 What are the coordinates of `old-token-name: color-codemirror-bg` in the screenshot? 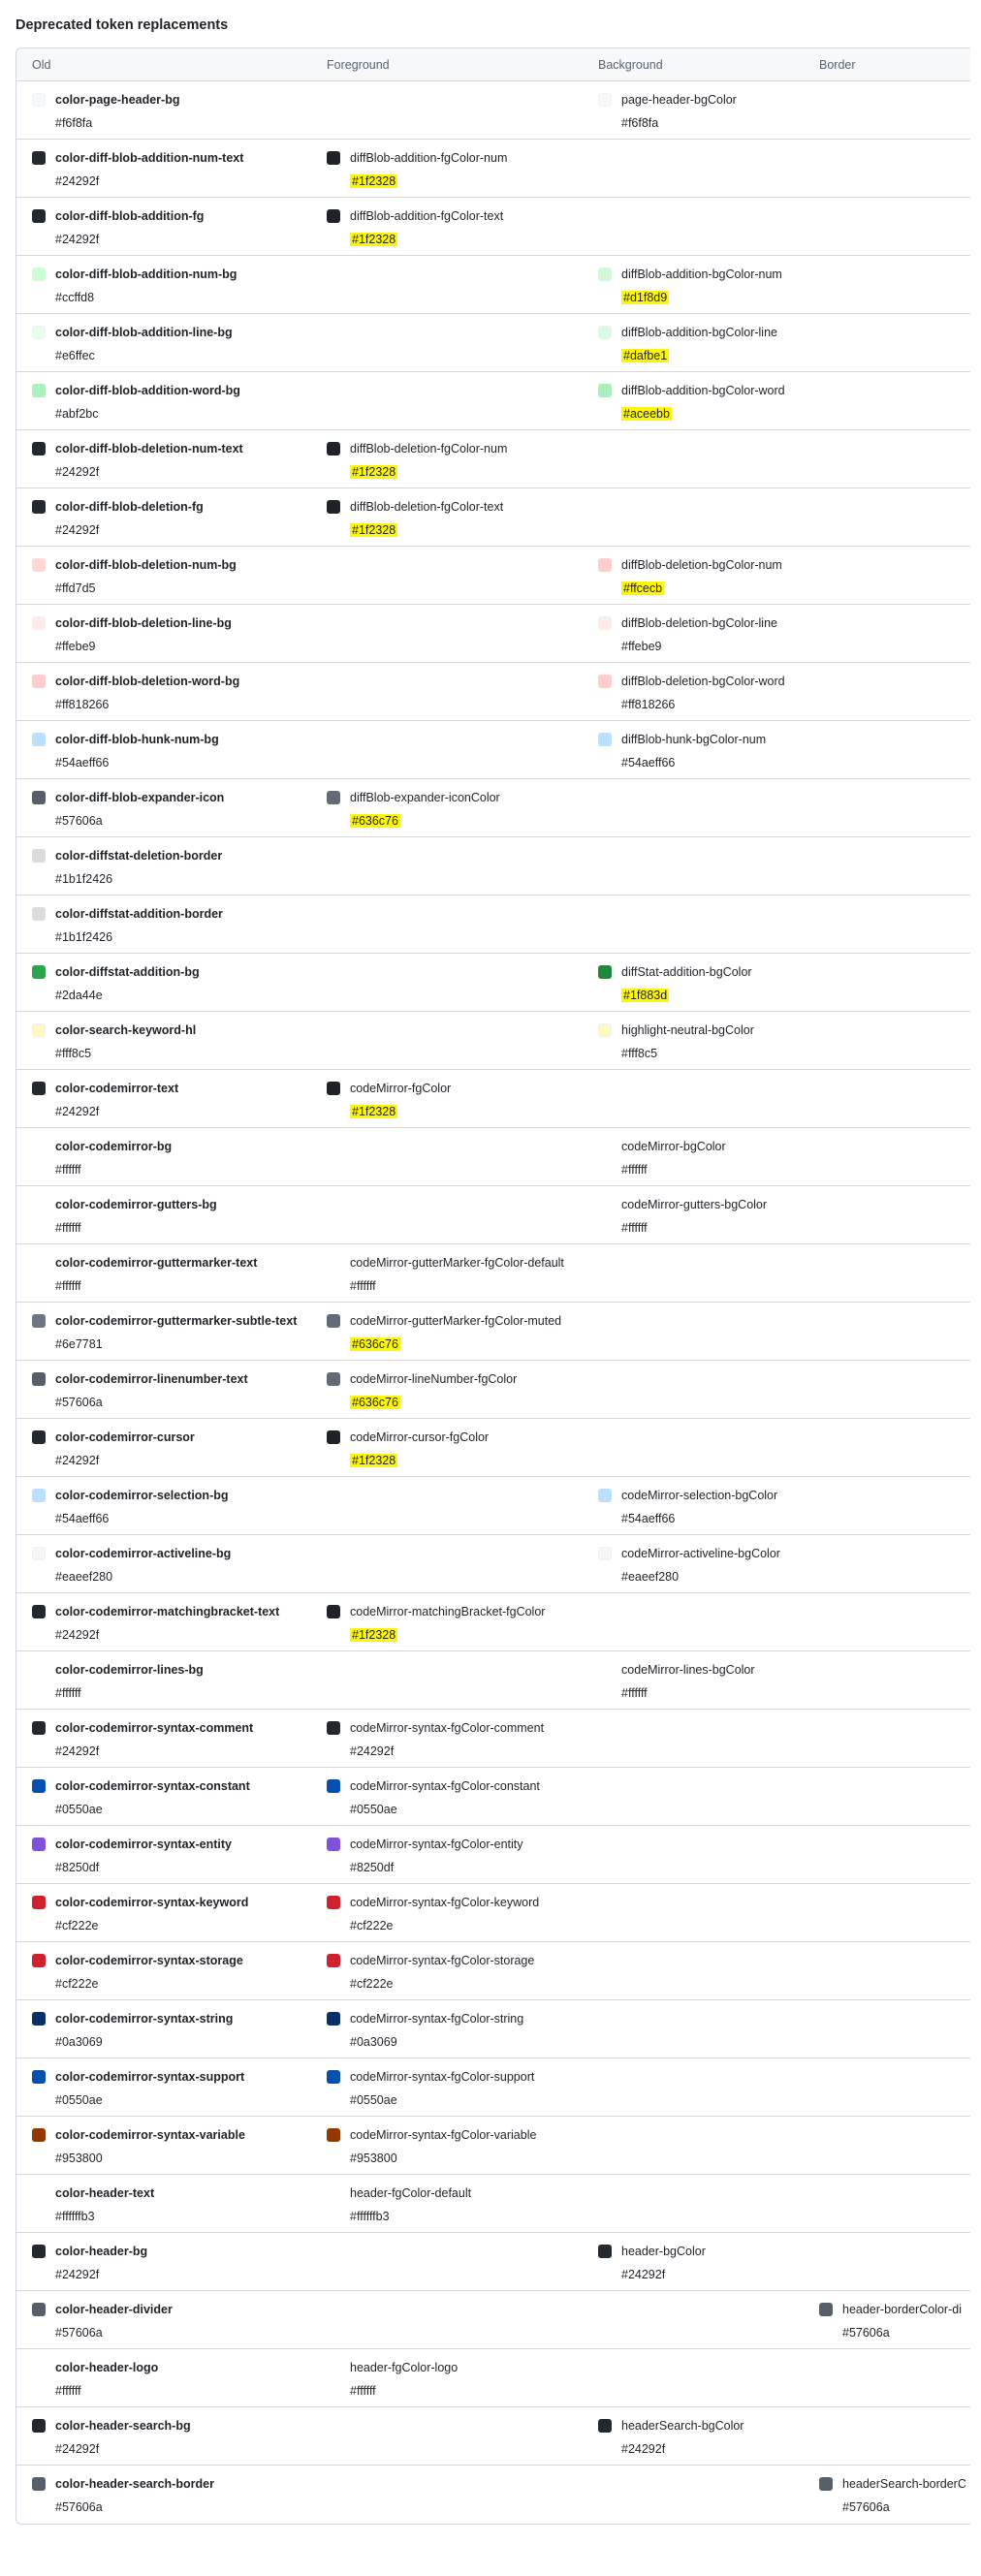 It's located at (114, 1146).